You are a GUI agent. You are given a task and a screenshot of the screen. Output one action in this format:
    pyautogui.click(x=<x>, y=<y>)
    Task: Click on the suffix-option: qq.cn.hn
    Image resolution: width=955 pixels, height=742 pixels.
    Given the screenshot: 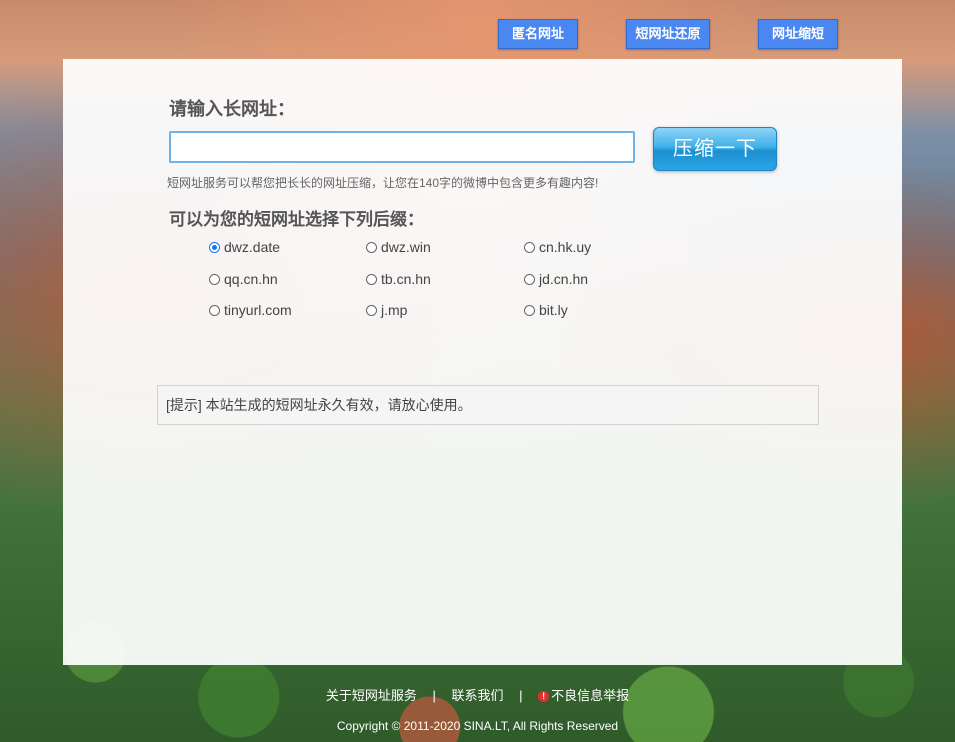 What is the action you would take?
    pyautogui.click(x=243, y=279)
    